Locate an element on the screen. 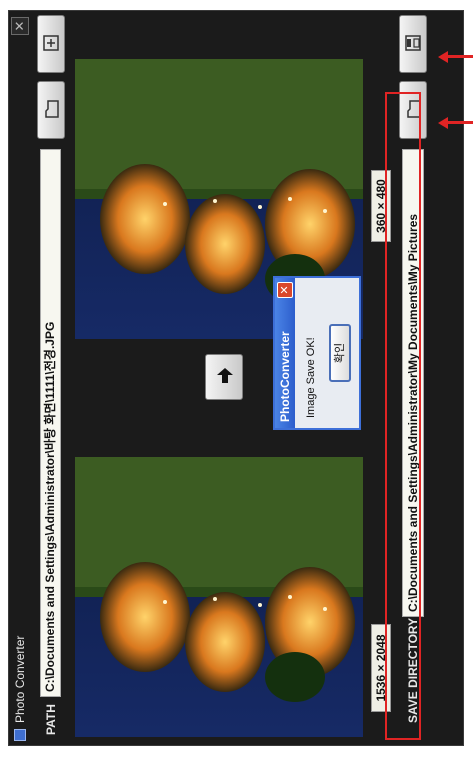 The height and width of the screenshot is (758, 474). app-icon is located at coordinates (20, 735).